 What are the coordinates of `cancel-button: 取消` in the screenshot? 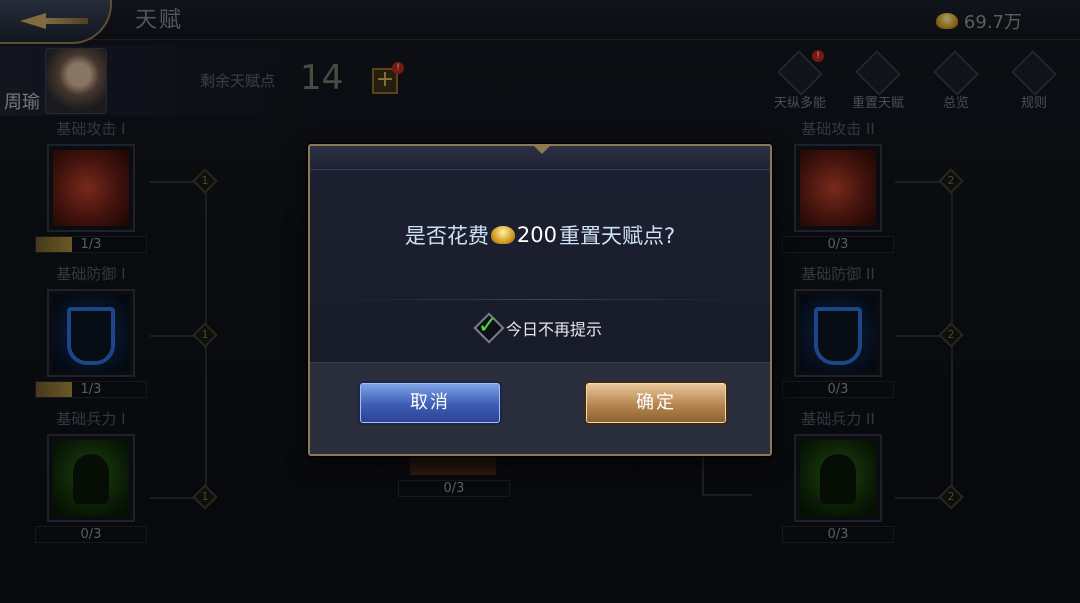 It's located at (430, 403).